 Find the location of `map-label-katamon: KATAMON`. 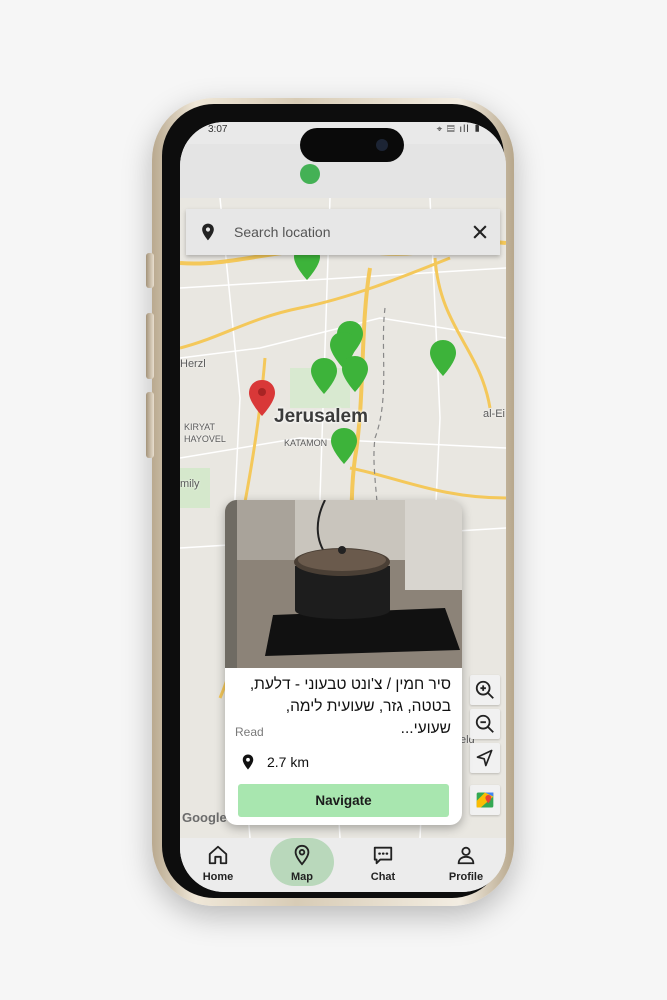

map-label-katamon: KATAMON is located at coordinates (306, 443).